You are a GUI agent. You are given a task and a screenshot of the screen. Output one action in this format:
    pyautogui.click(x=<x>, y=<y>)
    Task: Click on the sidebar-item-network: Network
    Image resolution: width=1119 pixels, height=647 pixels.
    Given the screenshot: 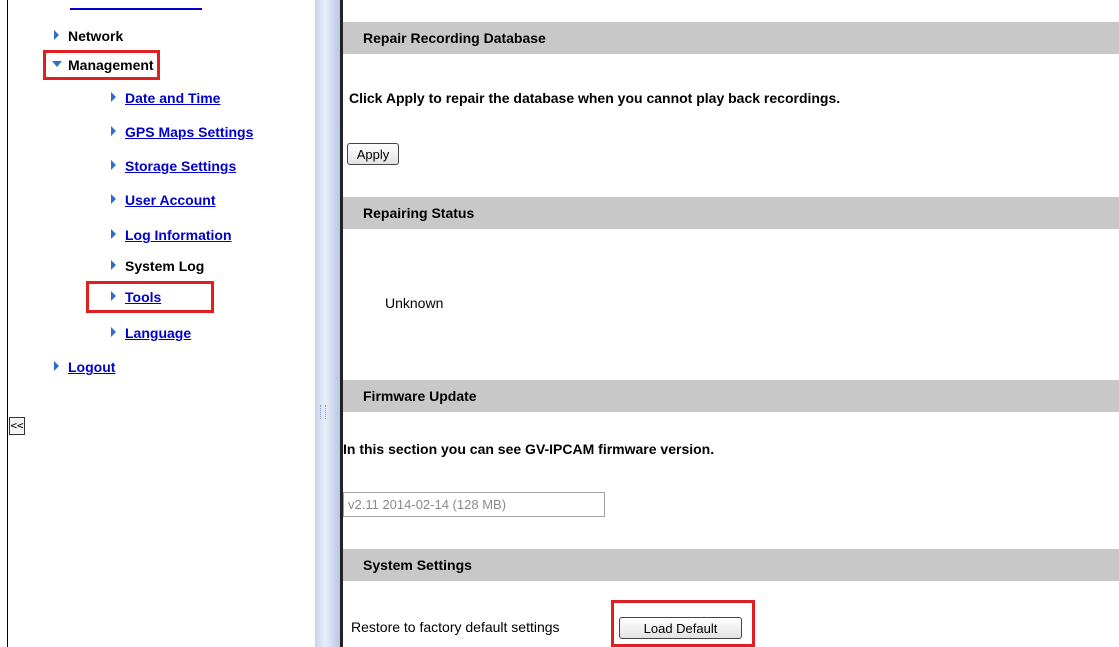 What is the action you would take?
    pyautogui.click(x=86, y=36)
    